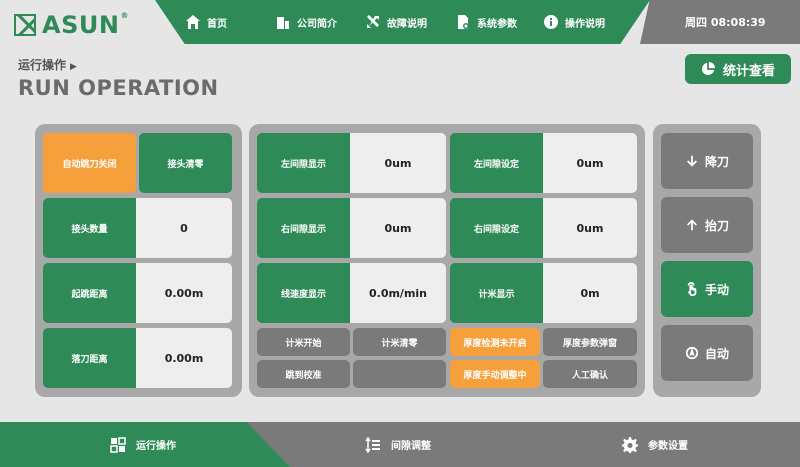 Image resolution: width=800 pixels, height=467 pixels. What do you see at coordinates (184, 293) in the screenshot?
I see `jump-distance-value: 0.00m` at bounding box center [184, 293].